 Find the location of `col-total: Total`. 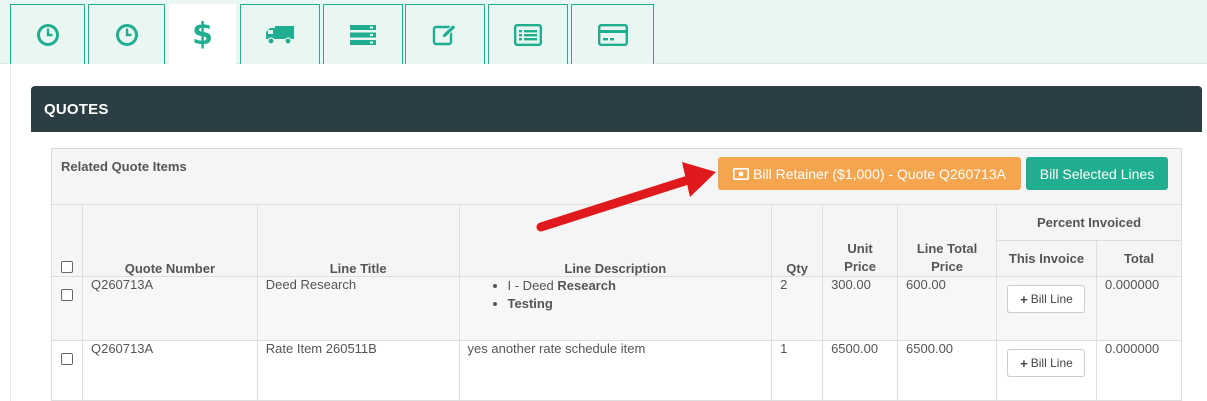

col-total: Total is located at coordinates (1139, 258).